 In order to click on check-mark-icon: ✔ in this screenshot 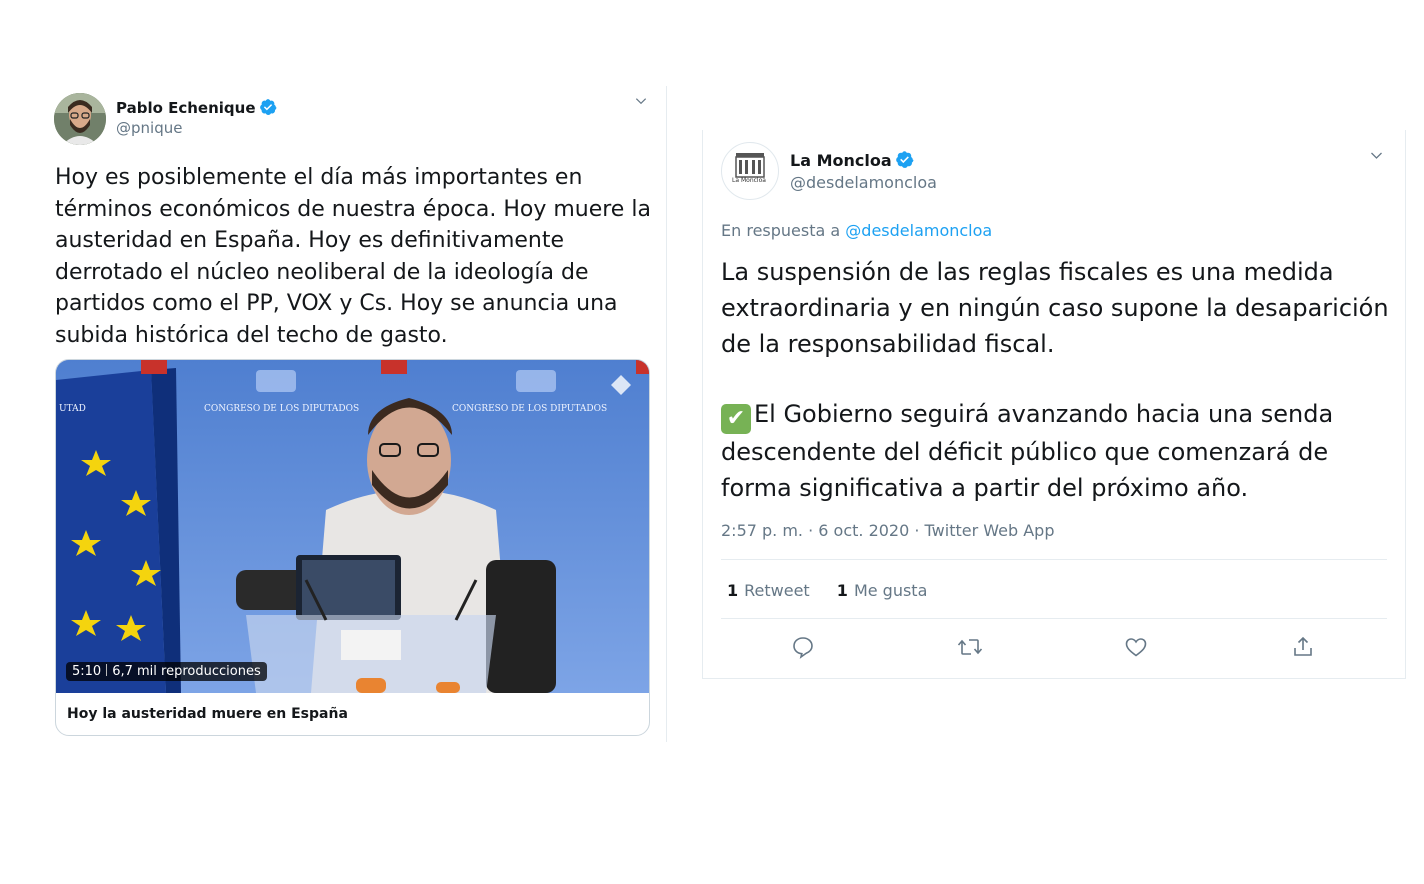, I will do `click(736, 419)`.